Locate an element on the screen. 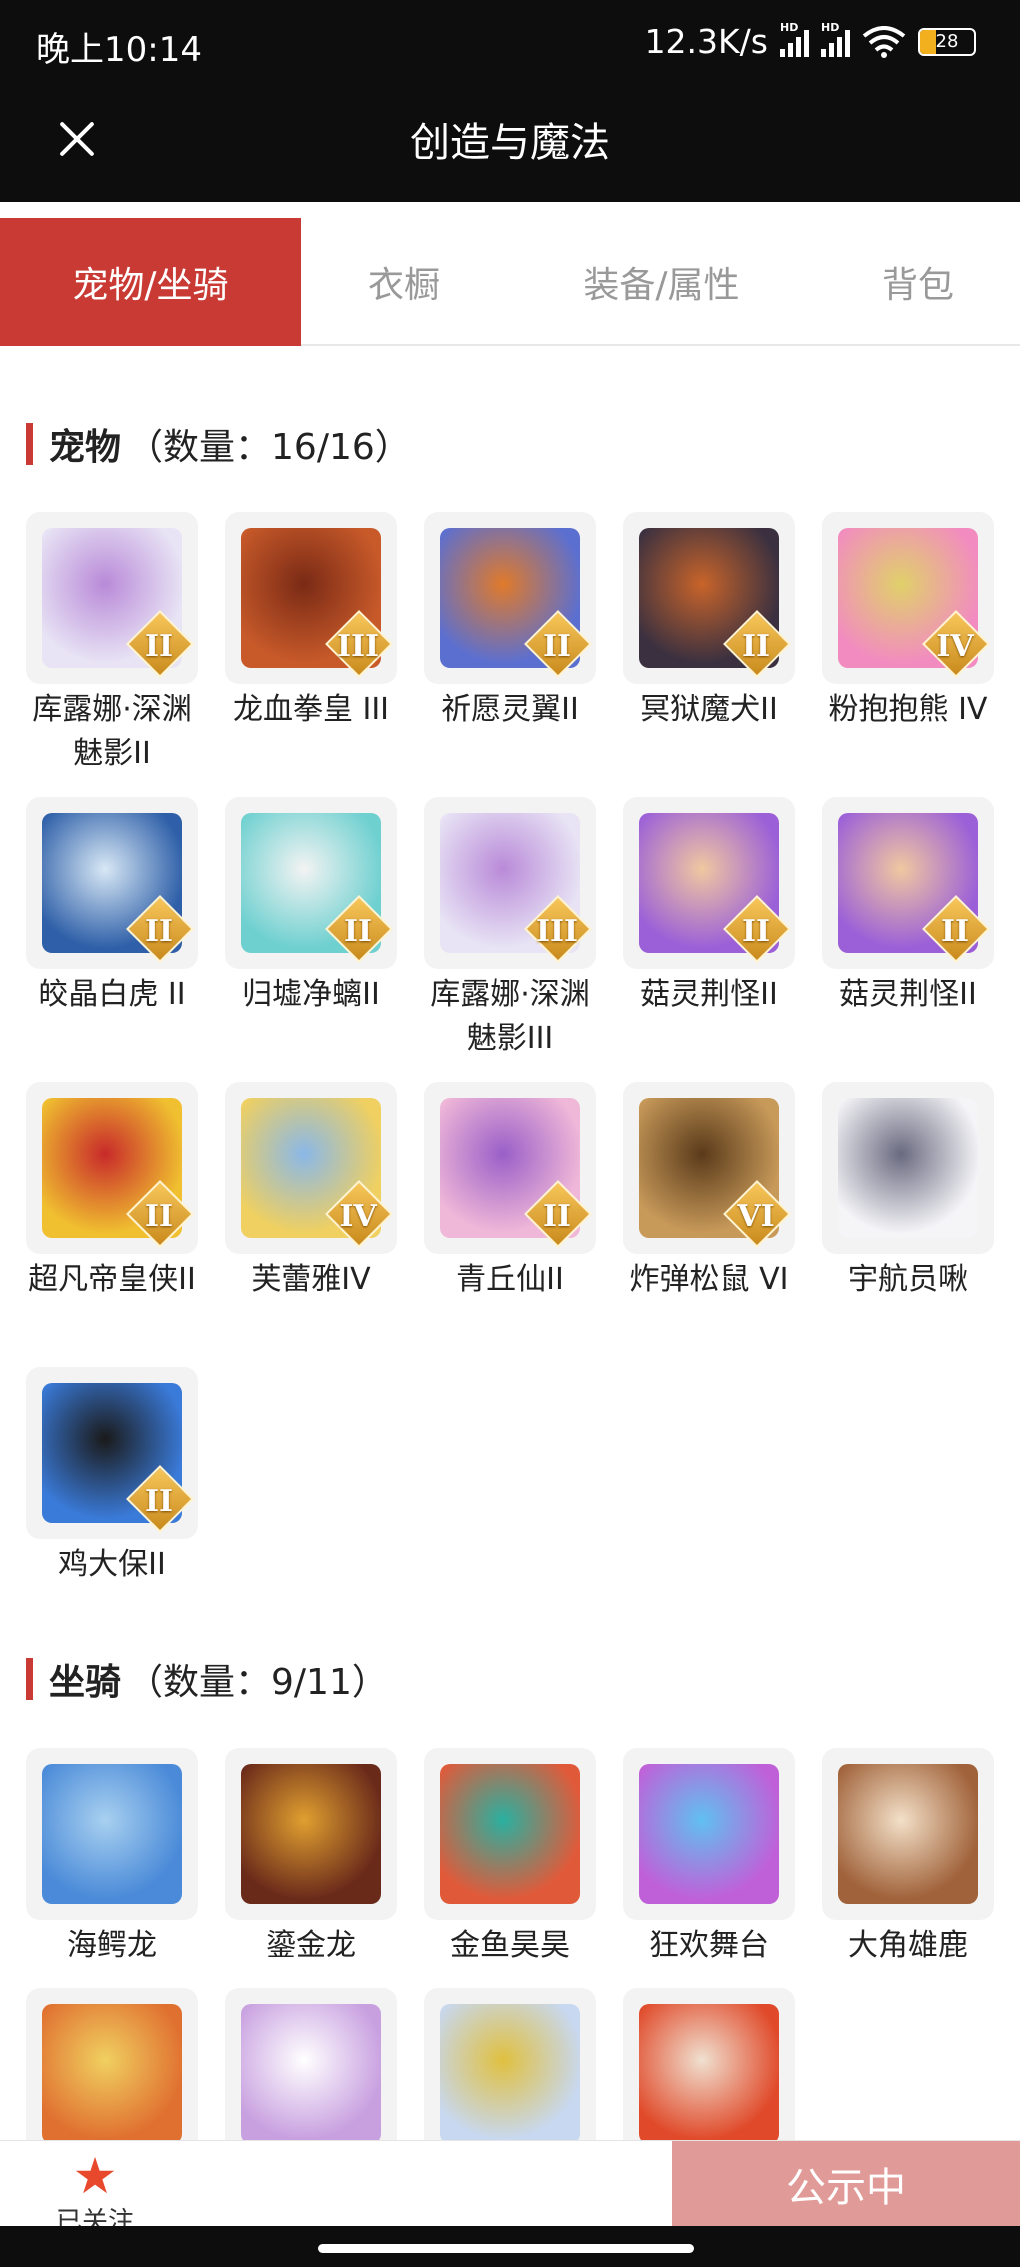  item-card: II 冥狱魔犬II is located at coordinates (709, 648).